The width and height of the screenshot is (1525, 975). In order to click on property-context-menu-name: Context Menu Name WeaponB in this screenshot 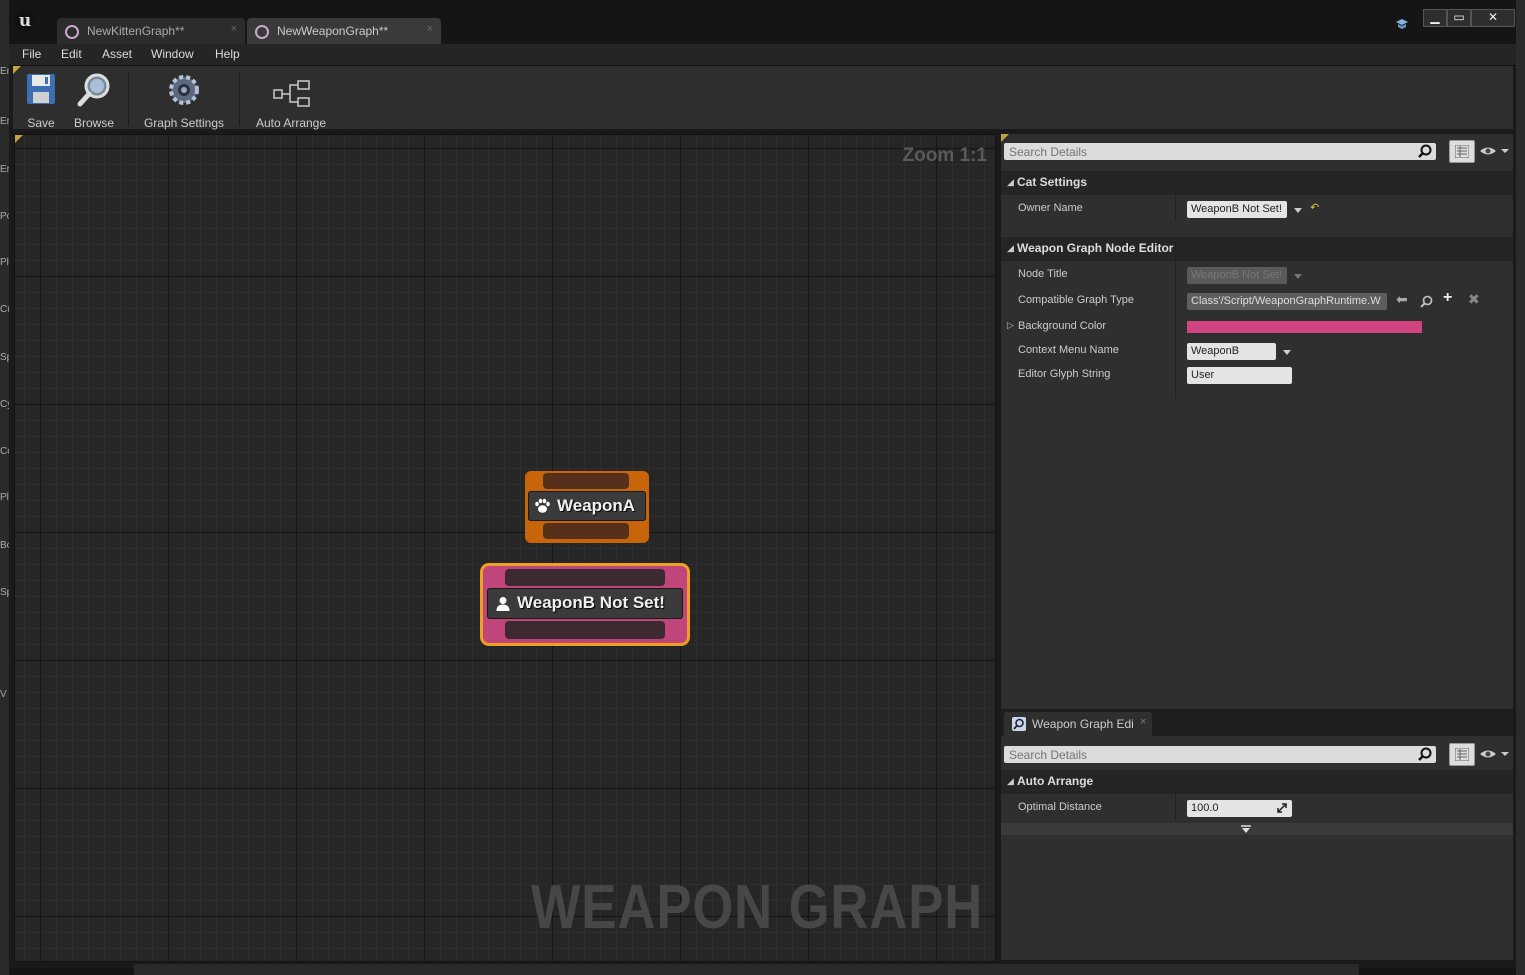, I will do `click(1257, 351)`.